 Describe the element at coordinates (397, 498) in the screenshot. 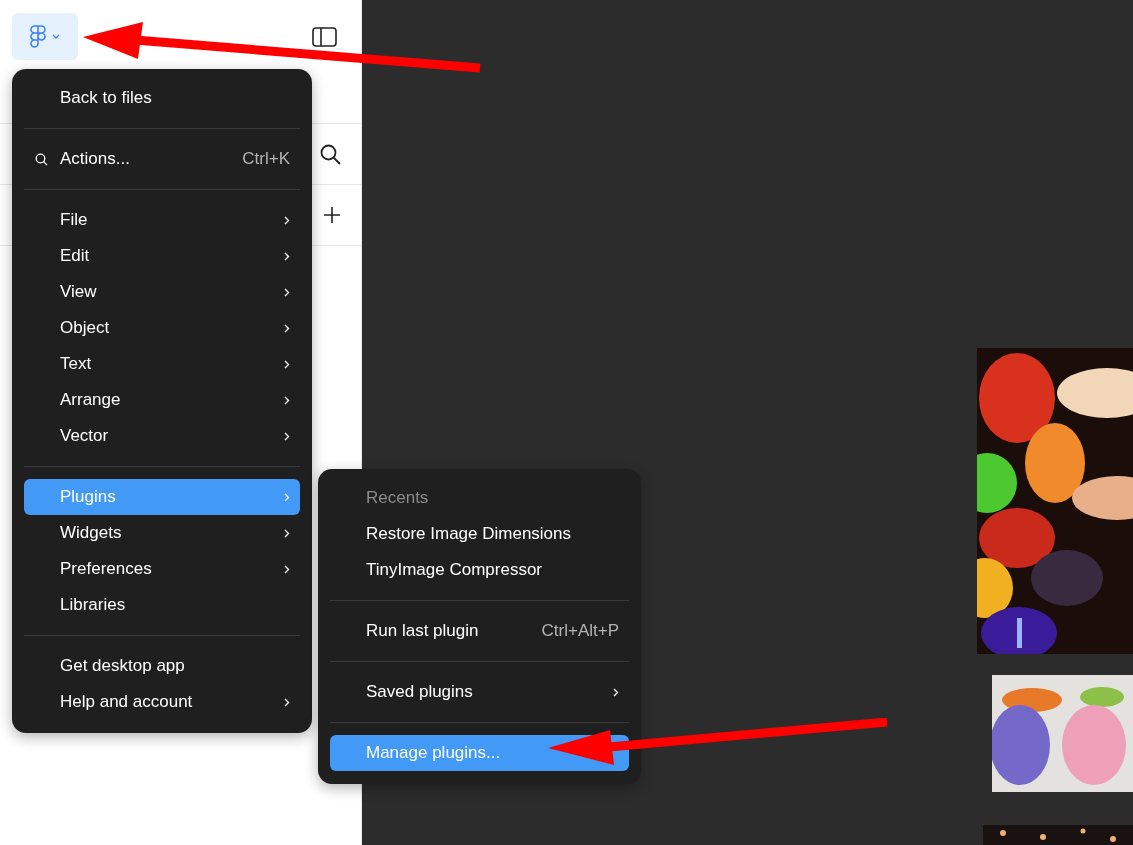

I see `section-heading: Recents` at that location.